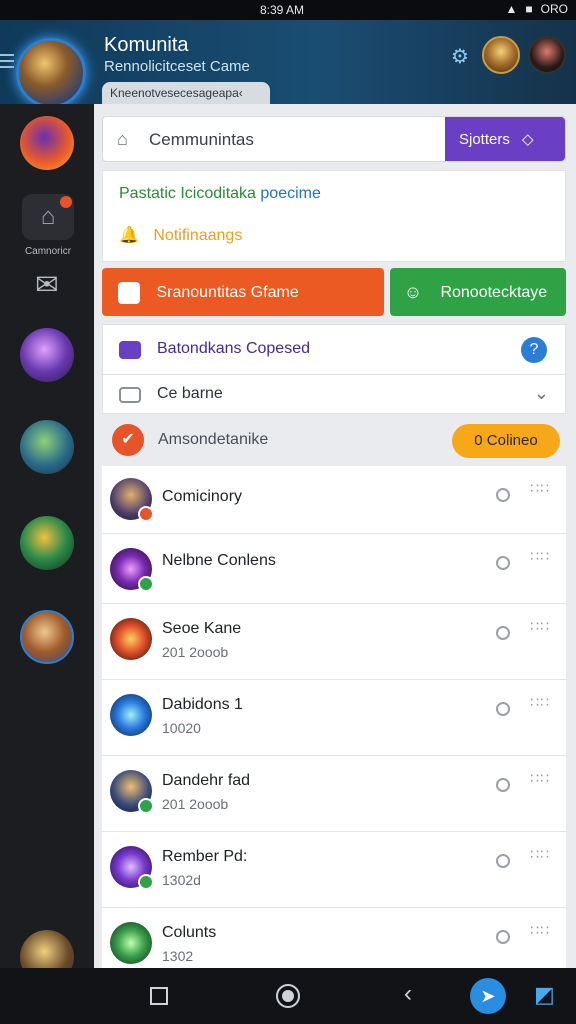  I want to click on back-icon: ‹, so click(408, 994).